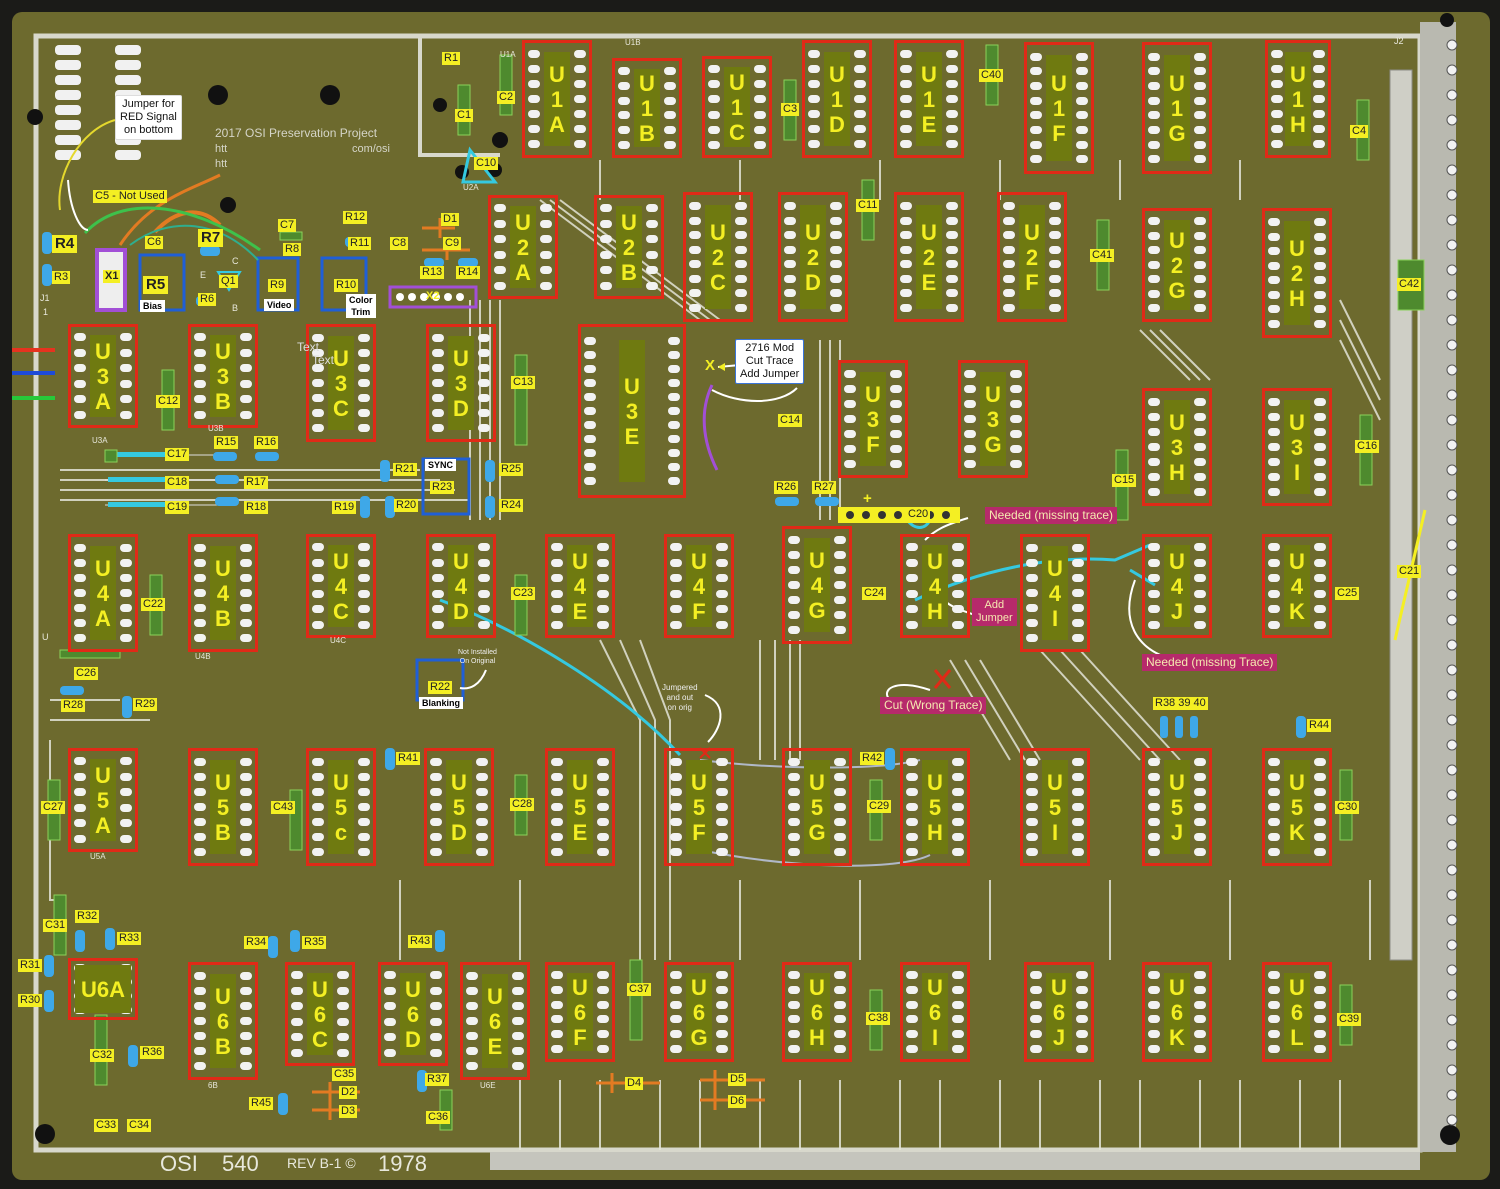 This screenshot has width=1500, height=1189. What do you see at coordinates (1297, 807) in the screenshot?
I see `chip-u5k: U5K` at bounding box center [1297, 807].